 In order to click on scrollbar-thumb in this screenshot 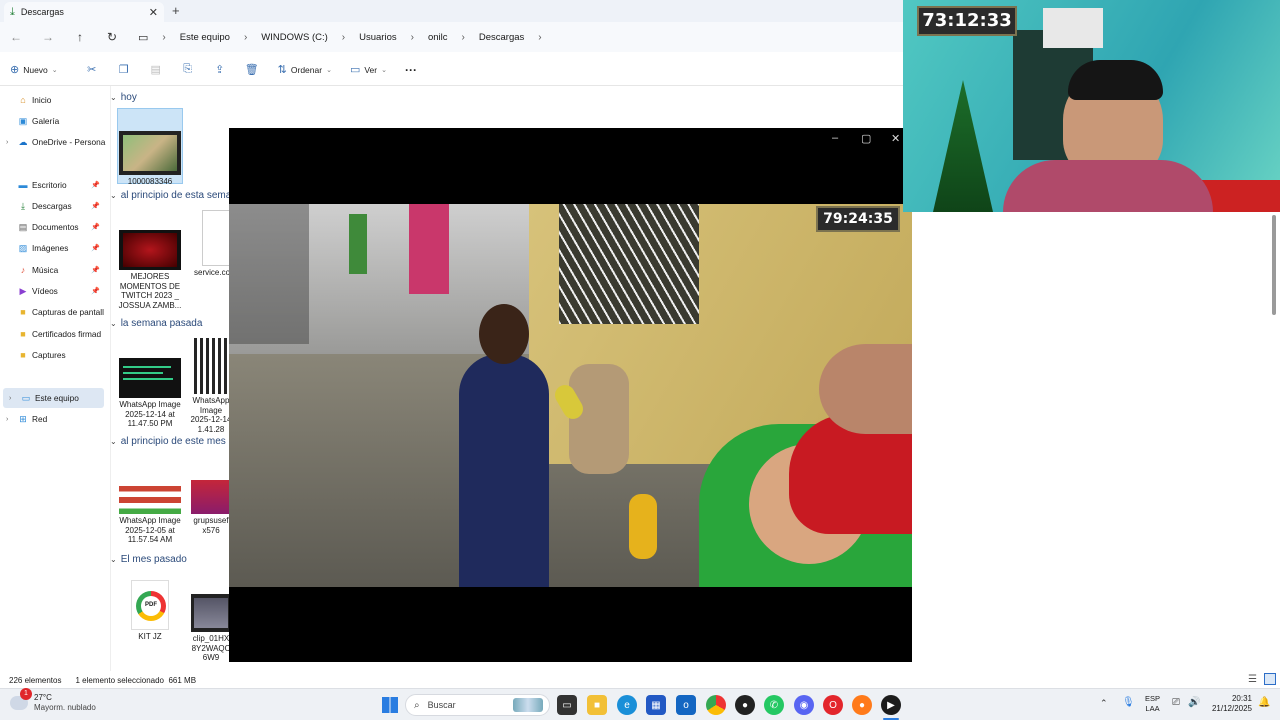, I will do `click(1274, 265)`.